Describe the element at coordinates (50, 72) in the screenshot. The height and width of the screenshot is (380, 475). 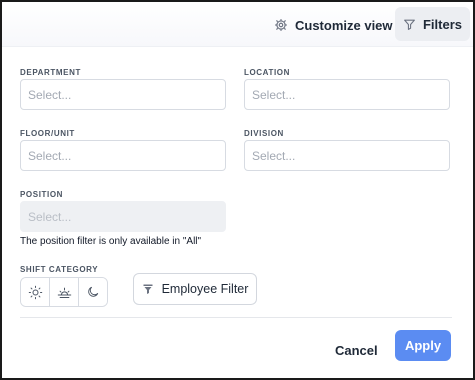
I see `department-label: DEPARTMENT` at that location.